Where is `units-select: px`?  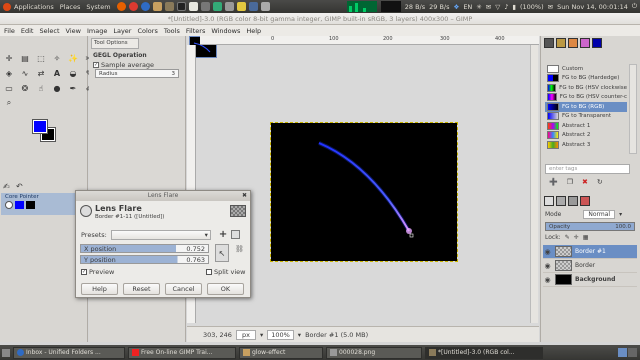
units-select: px is located at coordinates (245, 334).